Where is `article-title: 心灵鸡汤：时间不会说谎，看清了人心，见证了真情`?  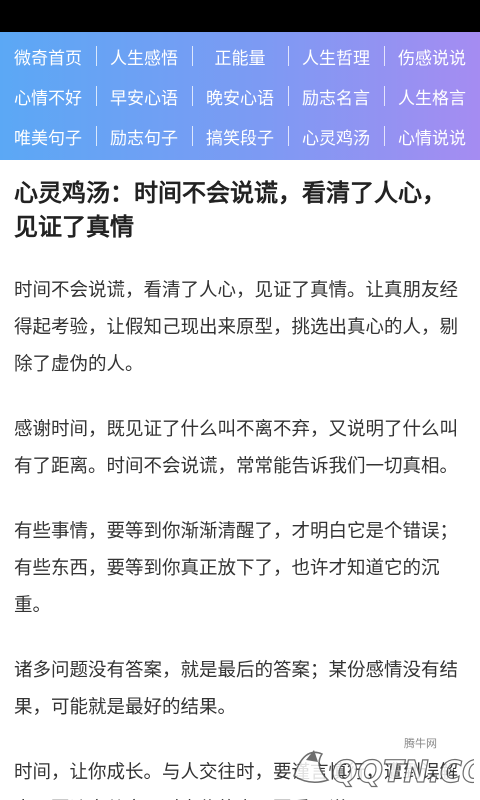
article-title: 心灵鸡汤：时间不会说谎，看清了人心，见证了真情 is located at coordinates (230, 210).